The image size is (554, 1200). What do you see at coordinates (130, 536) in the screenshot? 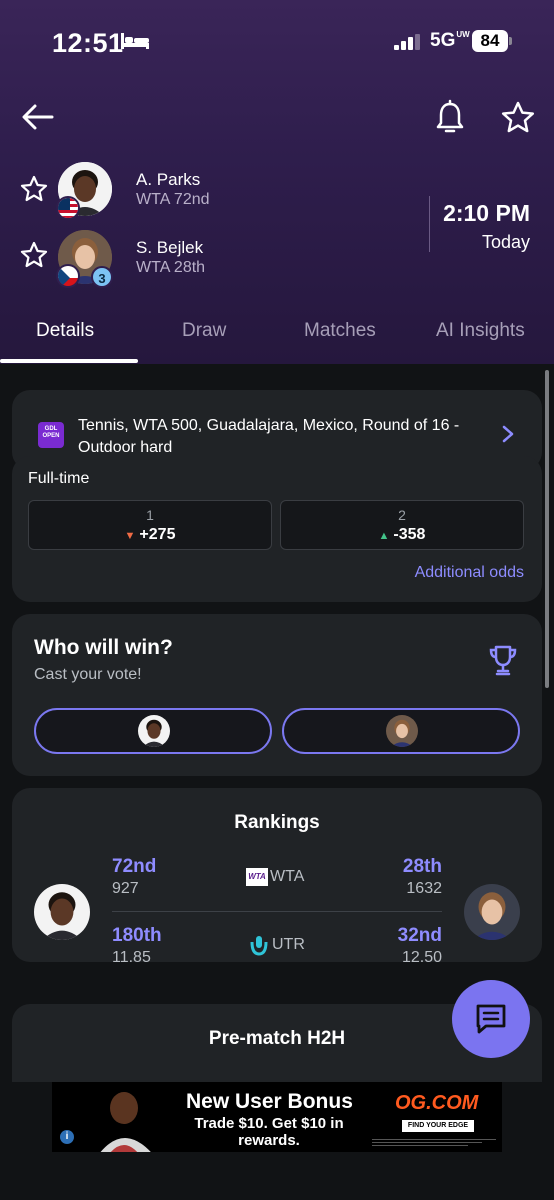
I see `odds-down-icon: ▼` at bounding box center [130, 536].